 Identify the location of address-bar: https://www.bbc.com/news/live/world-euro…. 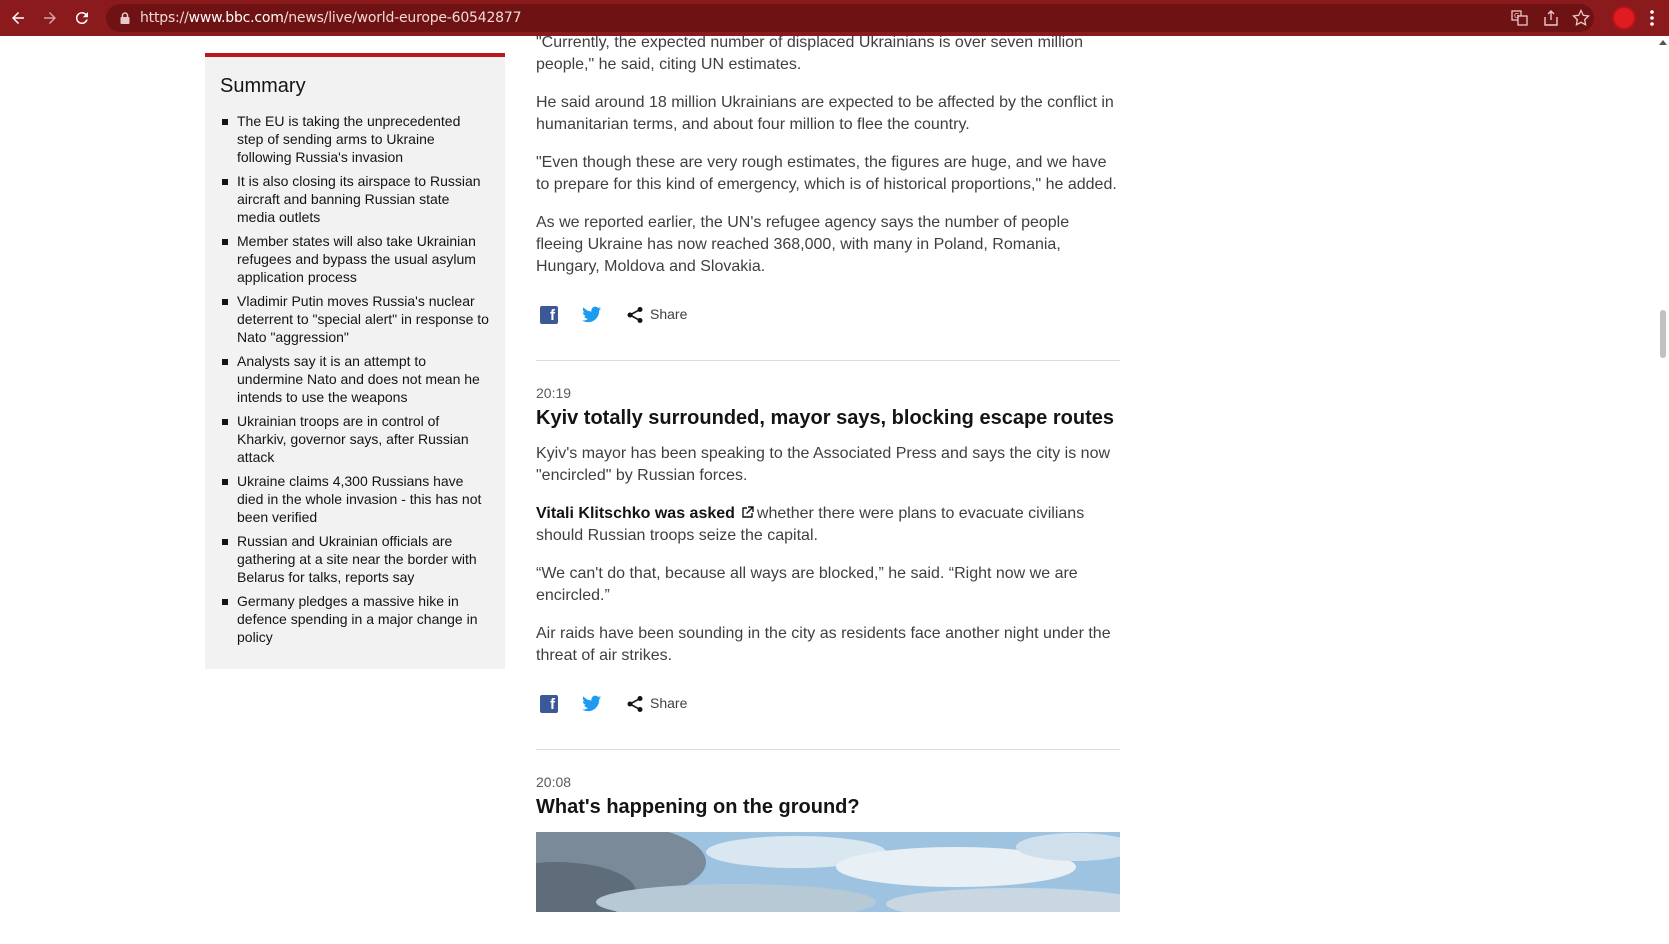
(850, 18).